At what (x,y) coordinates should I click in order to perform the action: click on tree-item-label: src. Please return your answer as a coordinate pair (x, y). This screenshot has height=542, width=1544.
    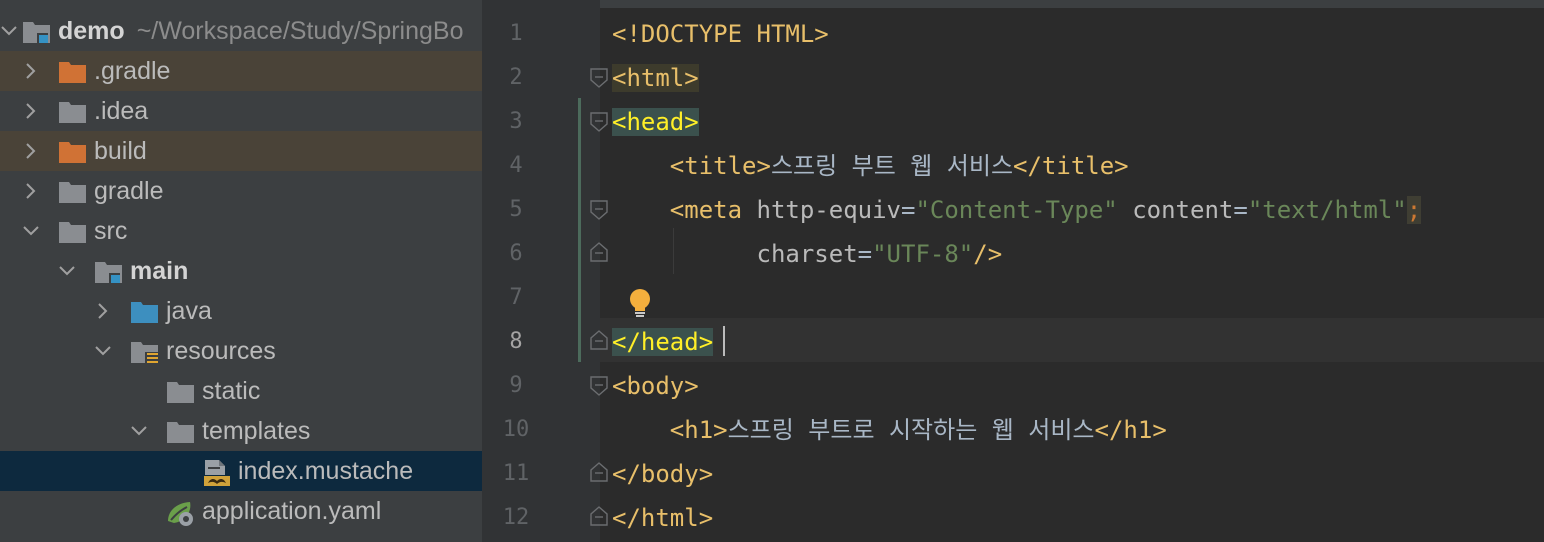
    Looking at the image, I should click on (111, 231).